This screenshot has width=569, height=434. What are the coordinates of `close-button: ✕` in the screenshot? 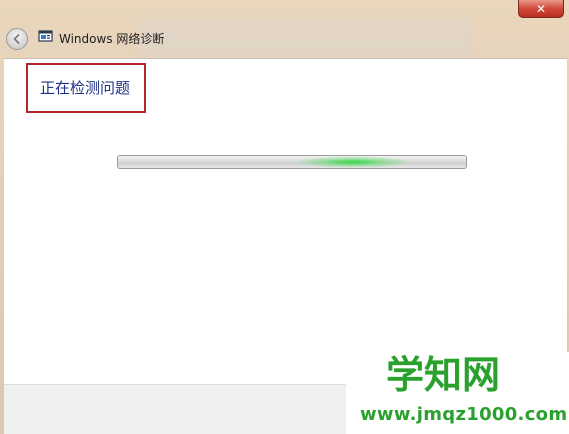 It's located at (541, 9).